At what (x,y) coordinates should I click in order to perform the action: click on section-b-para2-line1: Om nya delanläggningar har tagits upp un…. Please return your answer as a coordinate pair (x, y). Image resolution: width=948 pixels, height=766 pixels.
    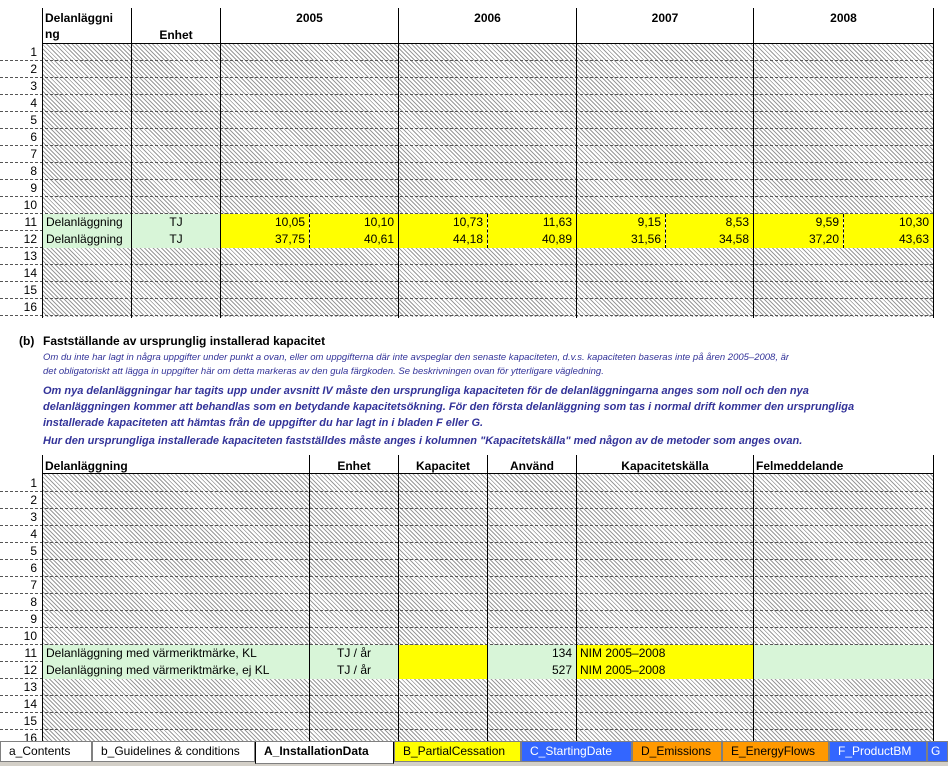
    Looking at the image, I should click on (426, 391).